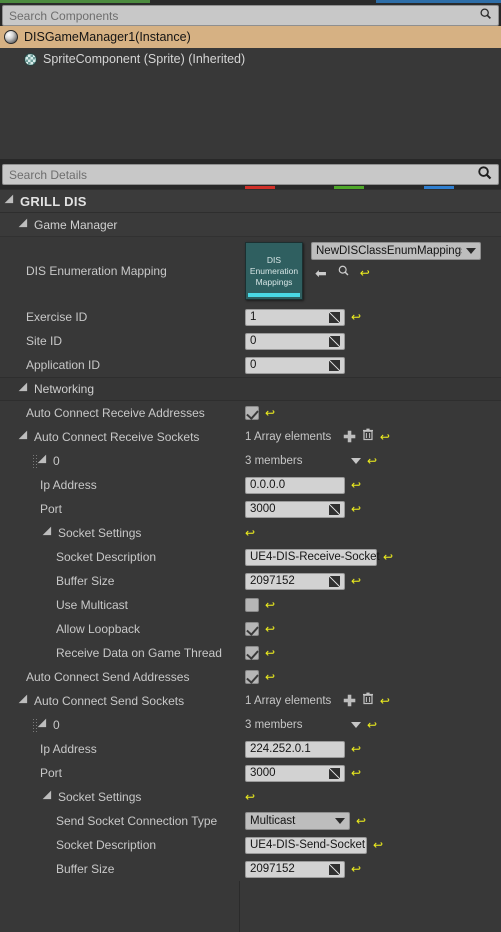 The image size is (501, 932). I want to click on send-socket-connection-type-combo: Multicast, so click(297, 821).